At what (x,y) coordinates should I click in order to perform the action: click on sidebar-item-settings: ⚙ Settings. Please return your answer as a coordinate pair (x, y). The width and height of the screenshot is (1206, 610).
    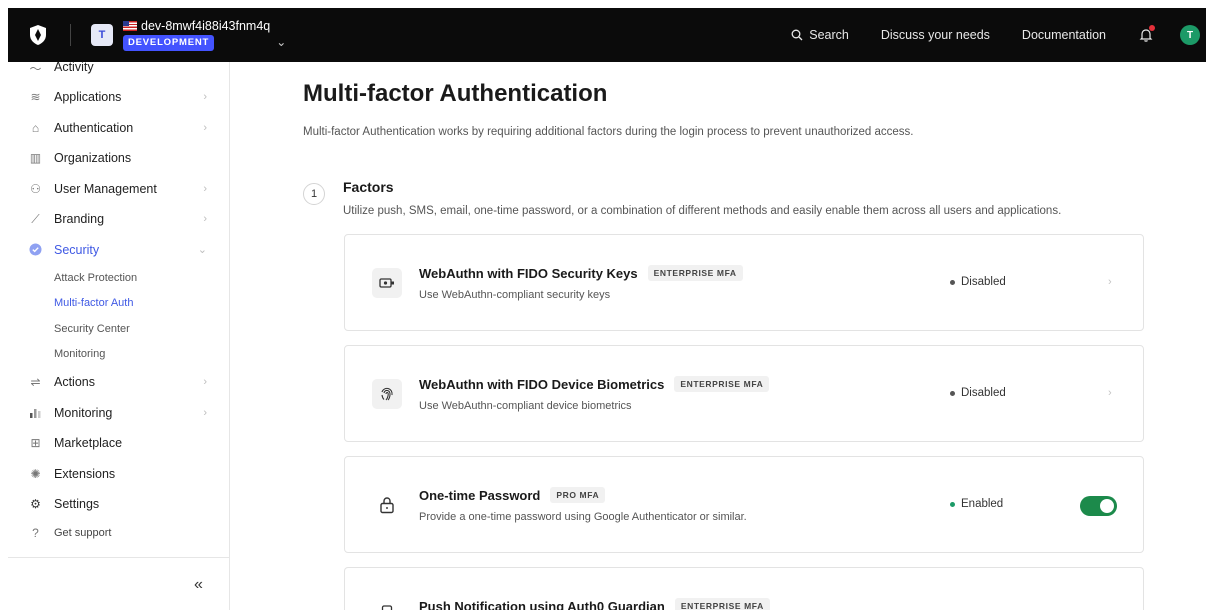
    Looking at the image, I should click on (118, 504).